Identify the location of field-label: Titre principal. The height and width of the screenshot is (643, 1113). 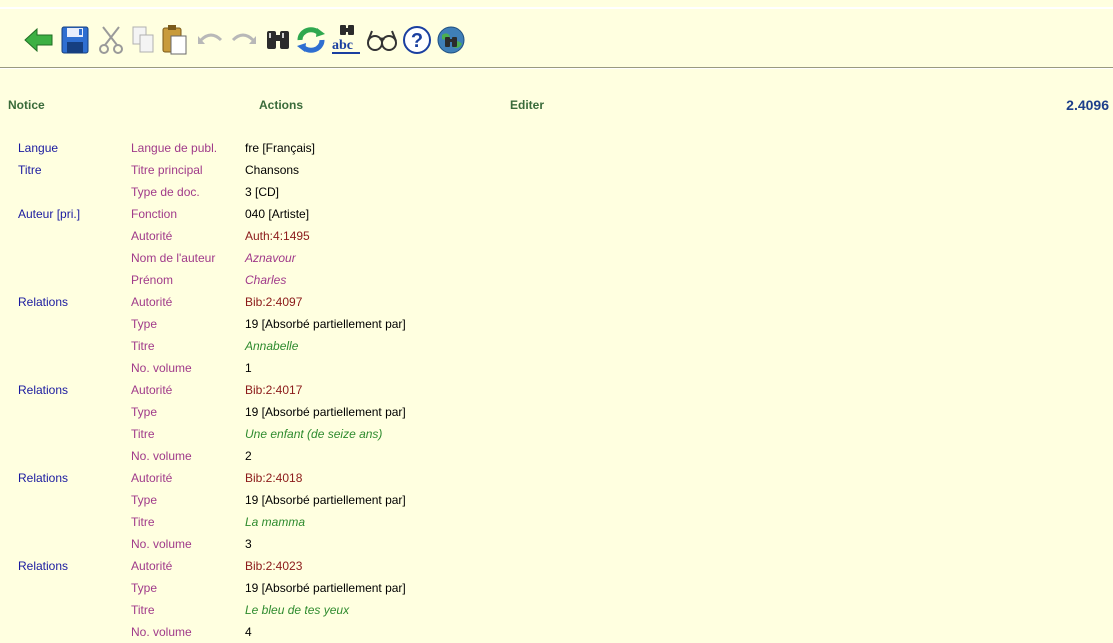
(167, 170).